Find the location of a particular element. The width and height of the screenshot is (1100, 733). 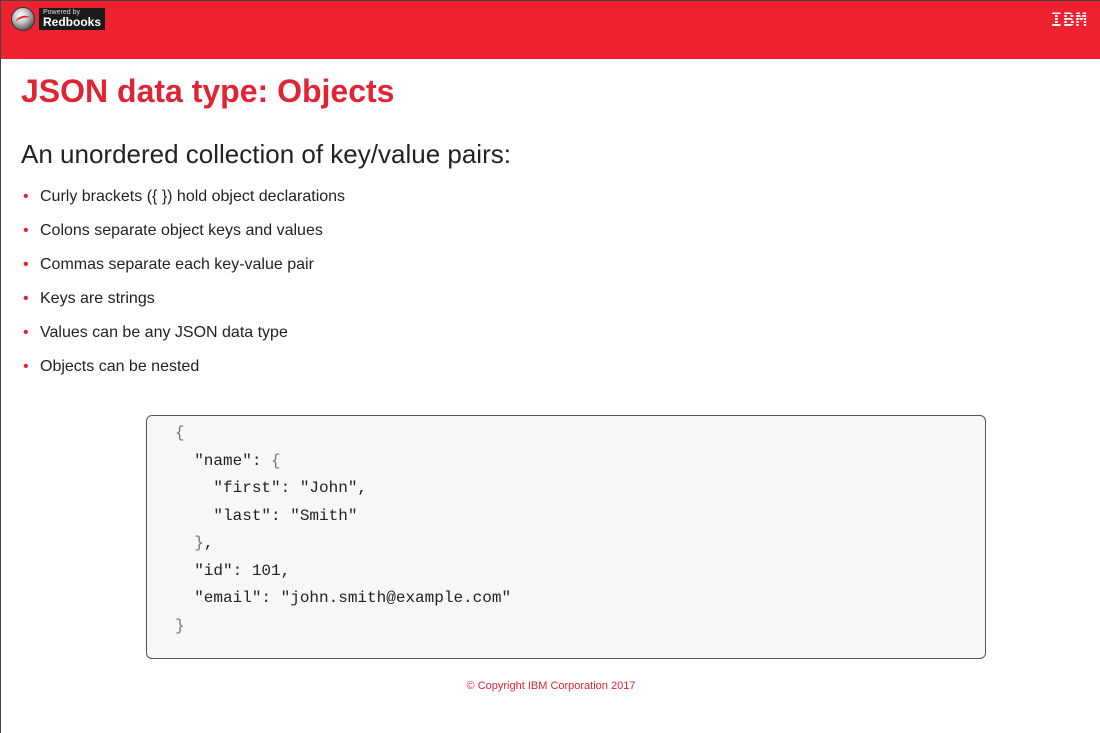

code-line: "first": "John", is located at coordinates (580, 491).